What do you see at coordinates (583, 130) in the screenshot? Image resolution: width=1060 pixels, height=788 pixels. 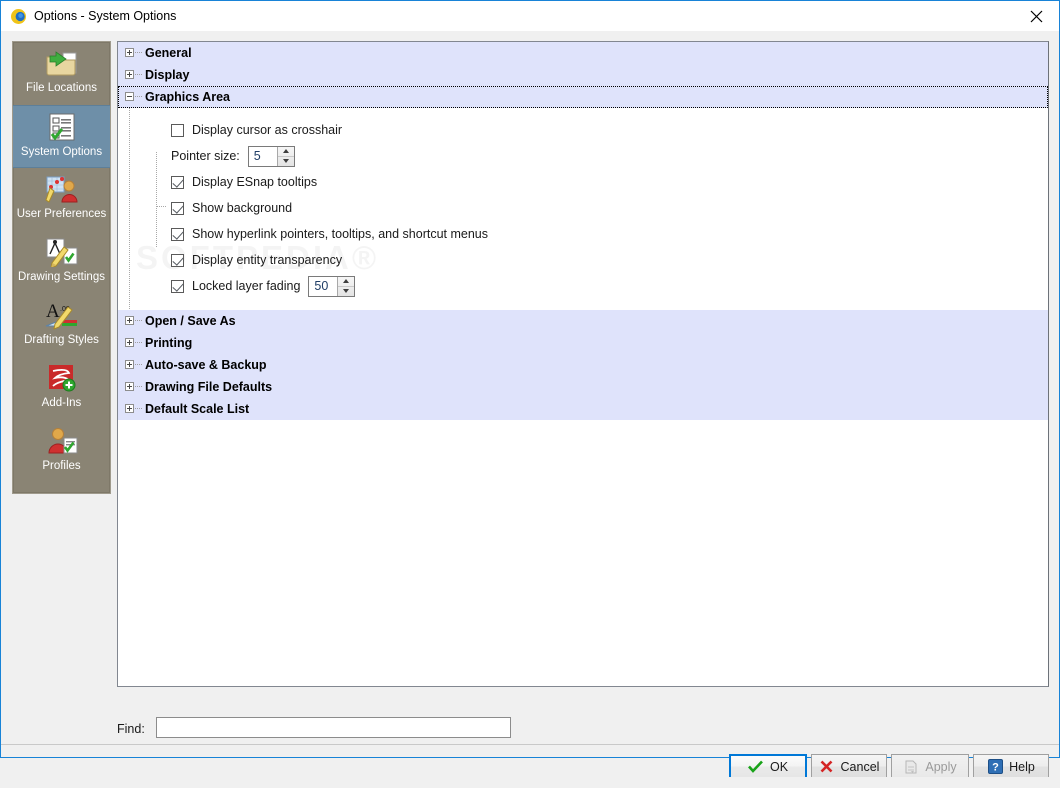 I see `option-display-cursor-as-crosshair: Display cursor as crosshair` at bounding box center [583, 130].